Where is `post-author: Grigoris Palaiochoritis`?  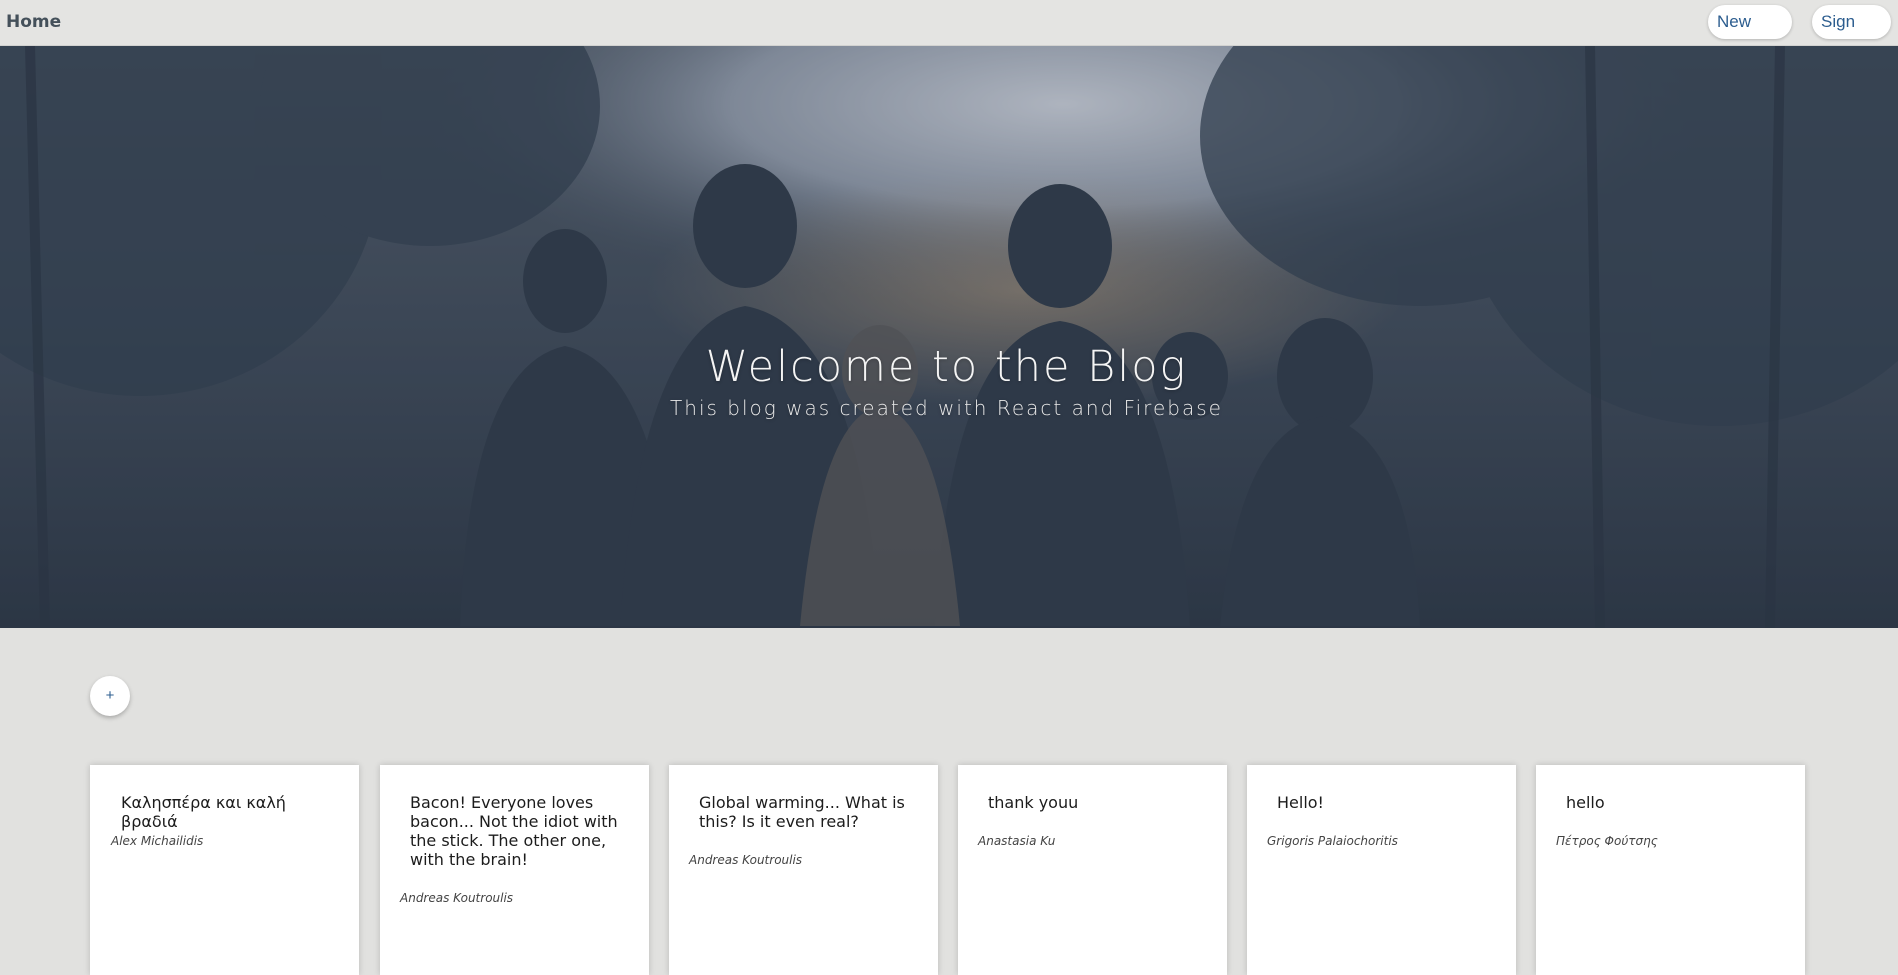
post-author: Grigoris Palaiochoritis is located at coordinates (1332, 841).